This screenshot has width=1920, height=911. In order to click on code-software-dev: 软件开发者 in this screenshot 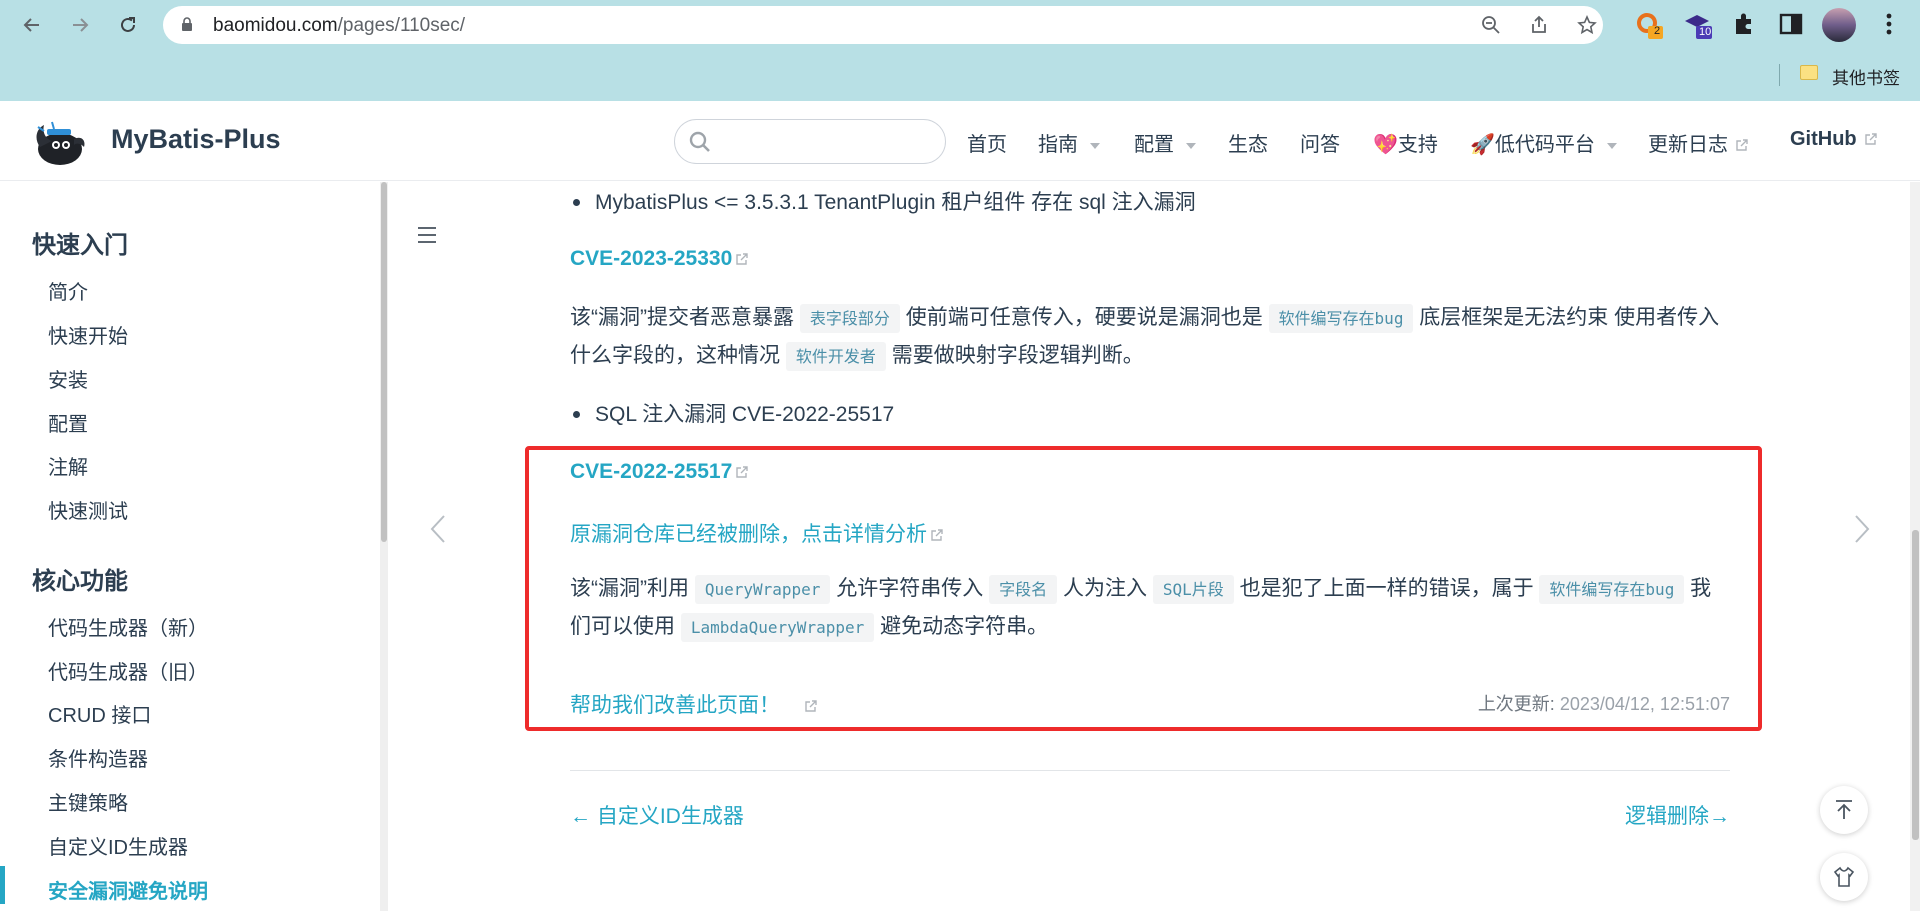, I will do `click(835, 356)`.